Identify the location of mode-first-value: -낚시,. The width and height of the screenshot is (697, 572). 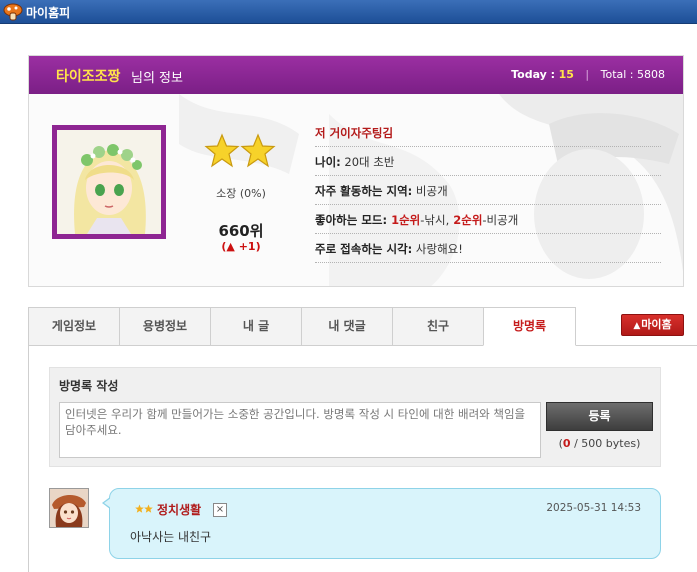
(435, 220).